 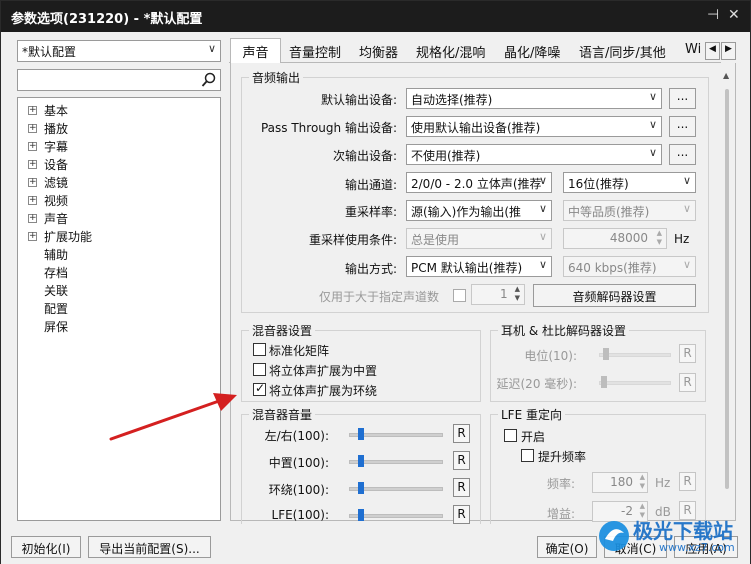 What do you see at coordinates (734, 15) in the screenshot?
I see `close-icon: ✕` at bounding box center [734, 15].